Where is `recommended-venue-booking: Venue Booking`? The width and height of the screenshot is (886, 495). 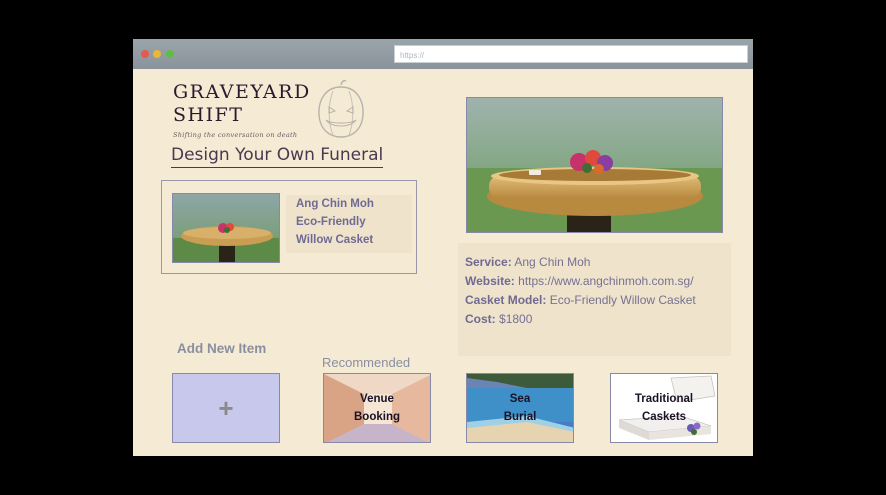 recommended-venue-booking: Venue Booking is located at coordinates (377, 408).